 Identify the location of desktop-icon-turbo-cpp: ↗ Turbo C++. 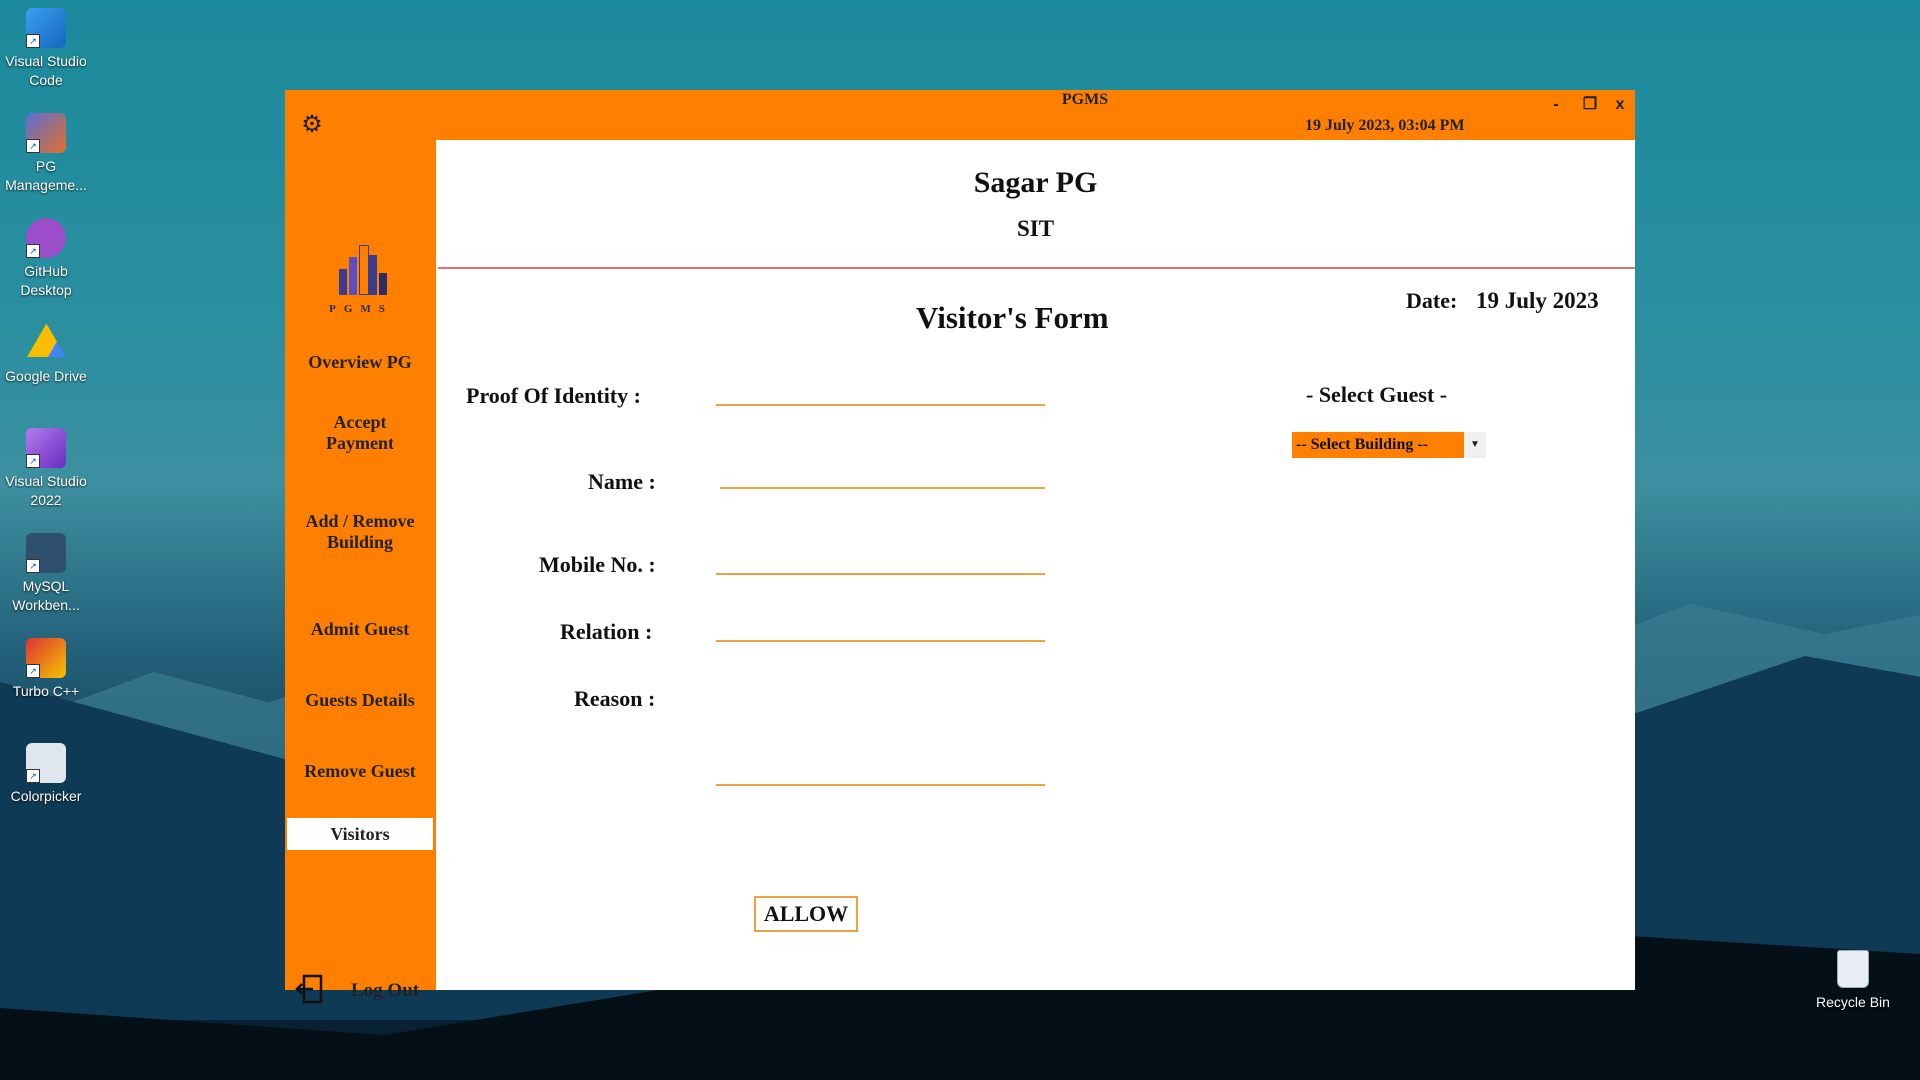
(46, 669).